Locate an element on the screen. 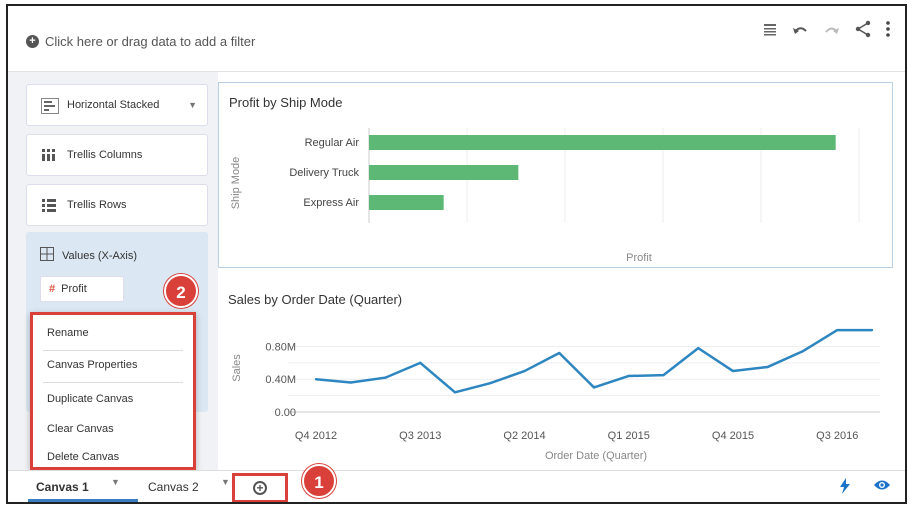 The height and width of the screenshot is (508, 913). bottom-right-tools is located at coordinates (865, 488).